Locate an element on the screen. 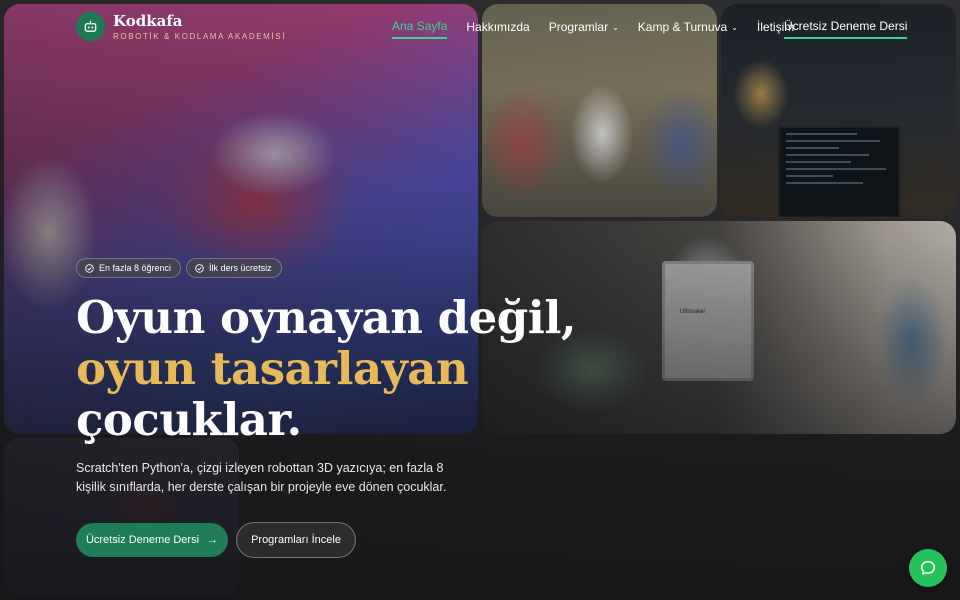 Image resolution: width=960 pixels, height=600 pixels. hero-badges: En fazla 8 öğrenci İlk ders ücretsiz is located at coordinates (181, 268).